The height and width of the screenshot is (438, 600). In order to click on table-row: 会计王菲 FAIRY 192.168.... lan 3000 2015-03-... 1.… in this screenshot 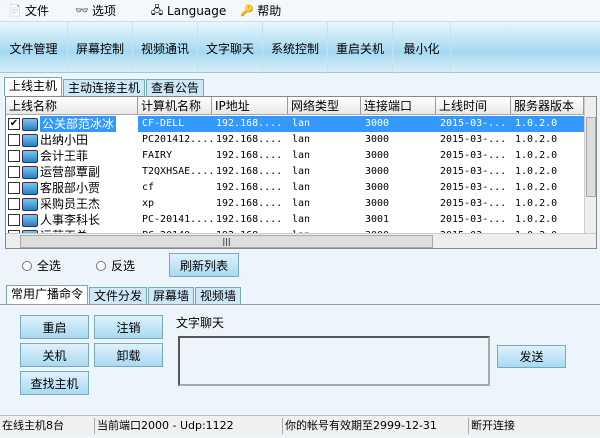, I will do `click(295, 156)`.